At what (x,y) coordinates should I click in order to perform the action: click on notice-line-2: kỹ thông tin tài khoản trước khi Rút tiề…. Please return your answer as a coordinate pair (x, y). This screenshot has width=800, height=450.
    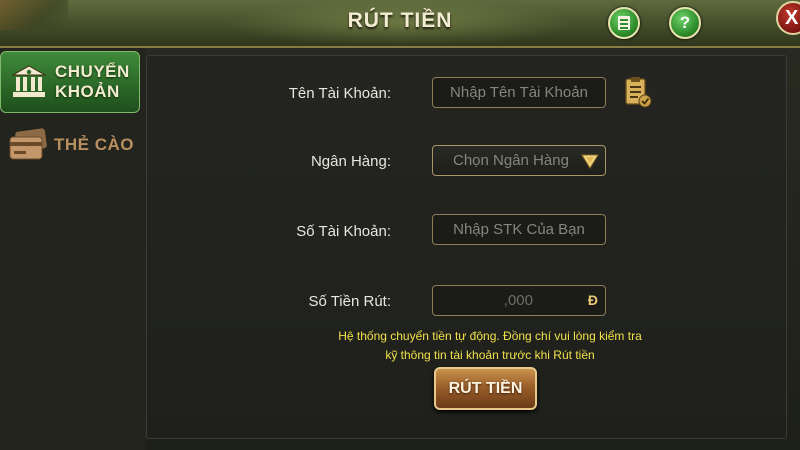
    Looking at the image, I should click on (490, 355).